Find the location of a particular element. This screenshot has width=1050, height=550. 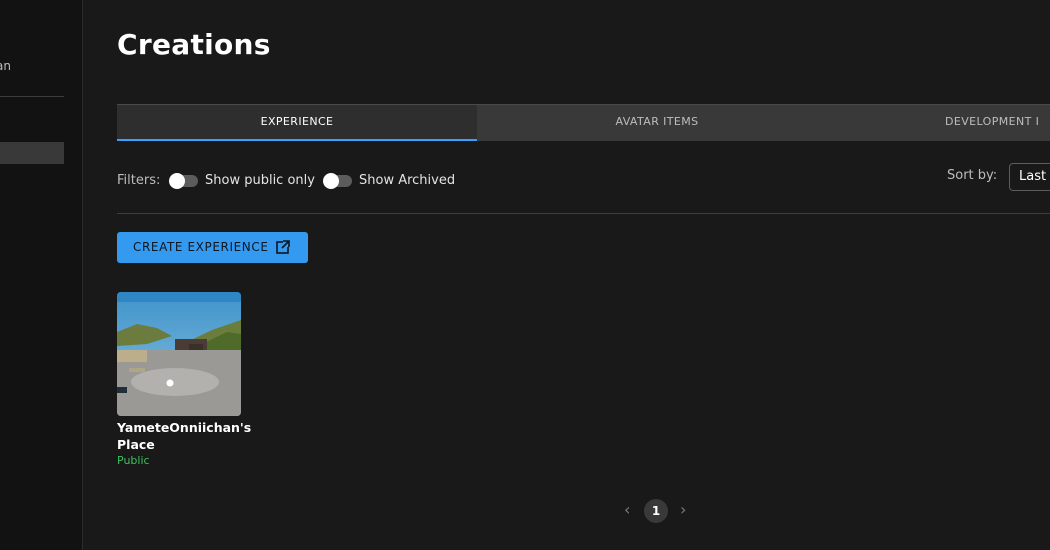

sort-label: Sort by: is located at coordinates (972, 175).